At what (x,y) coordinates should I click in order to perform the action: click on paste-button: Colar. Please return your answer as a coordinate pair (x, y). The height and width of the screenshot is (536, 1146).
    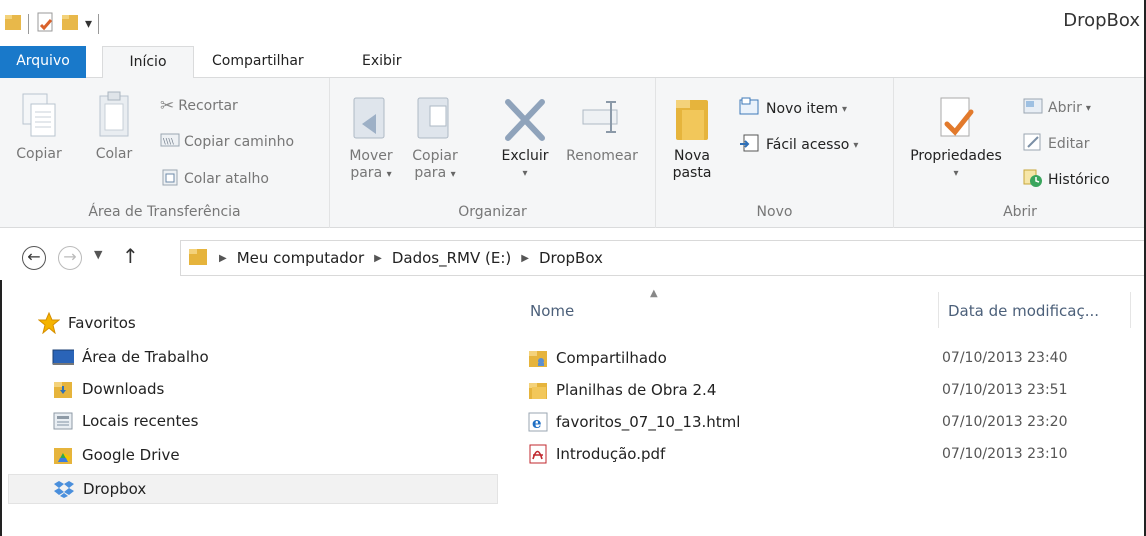
    Looking at the image, I should click on (114, 126).